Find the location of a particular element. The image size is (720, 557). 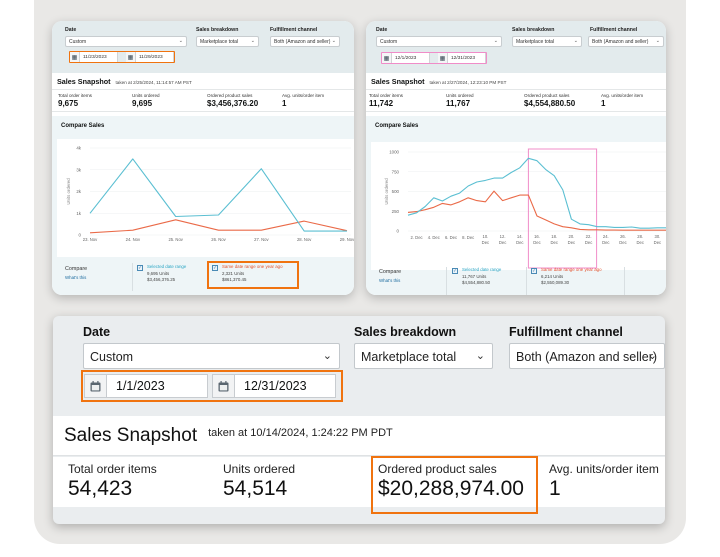

highlight-range-box is located at coordinates (562, 208).